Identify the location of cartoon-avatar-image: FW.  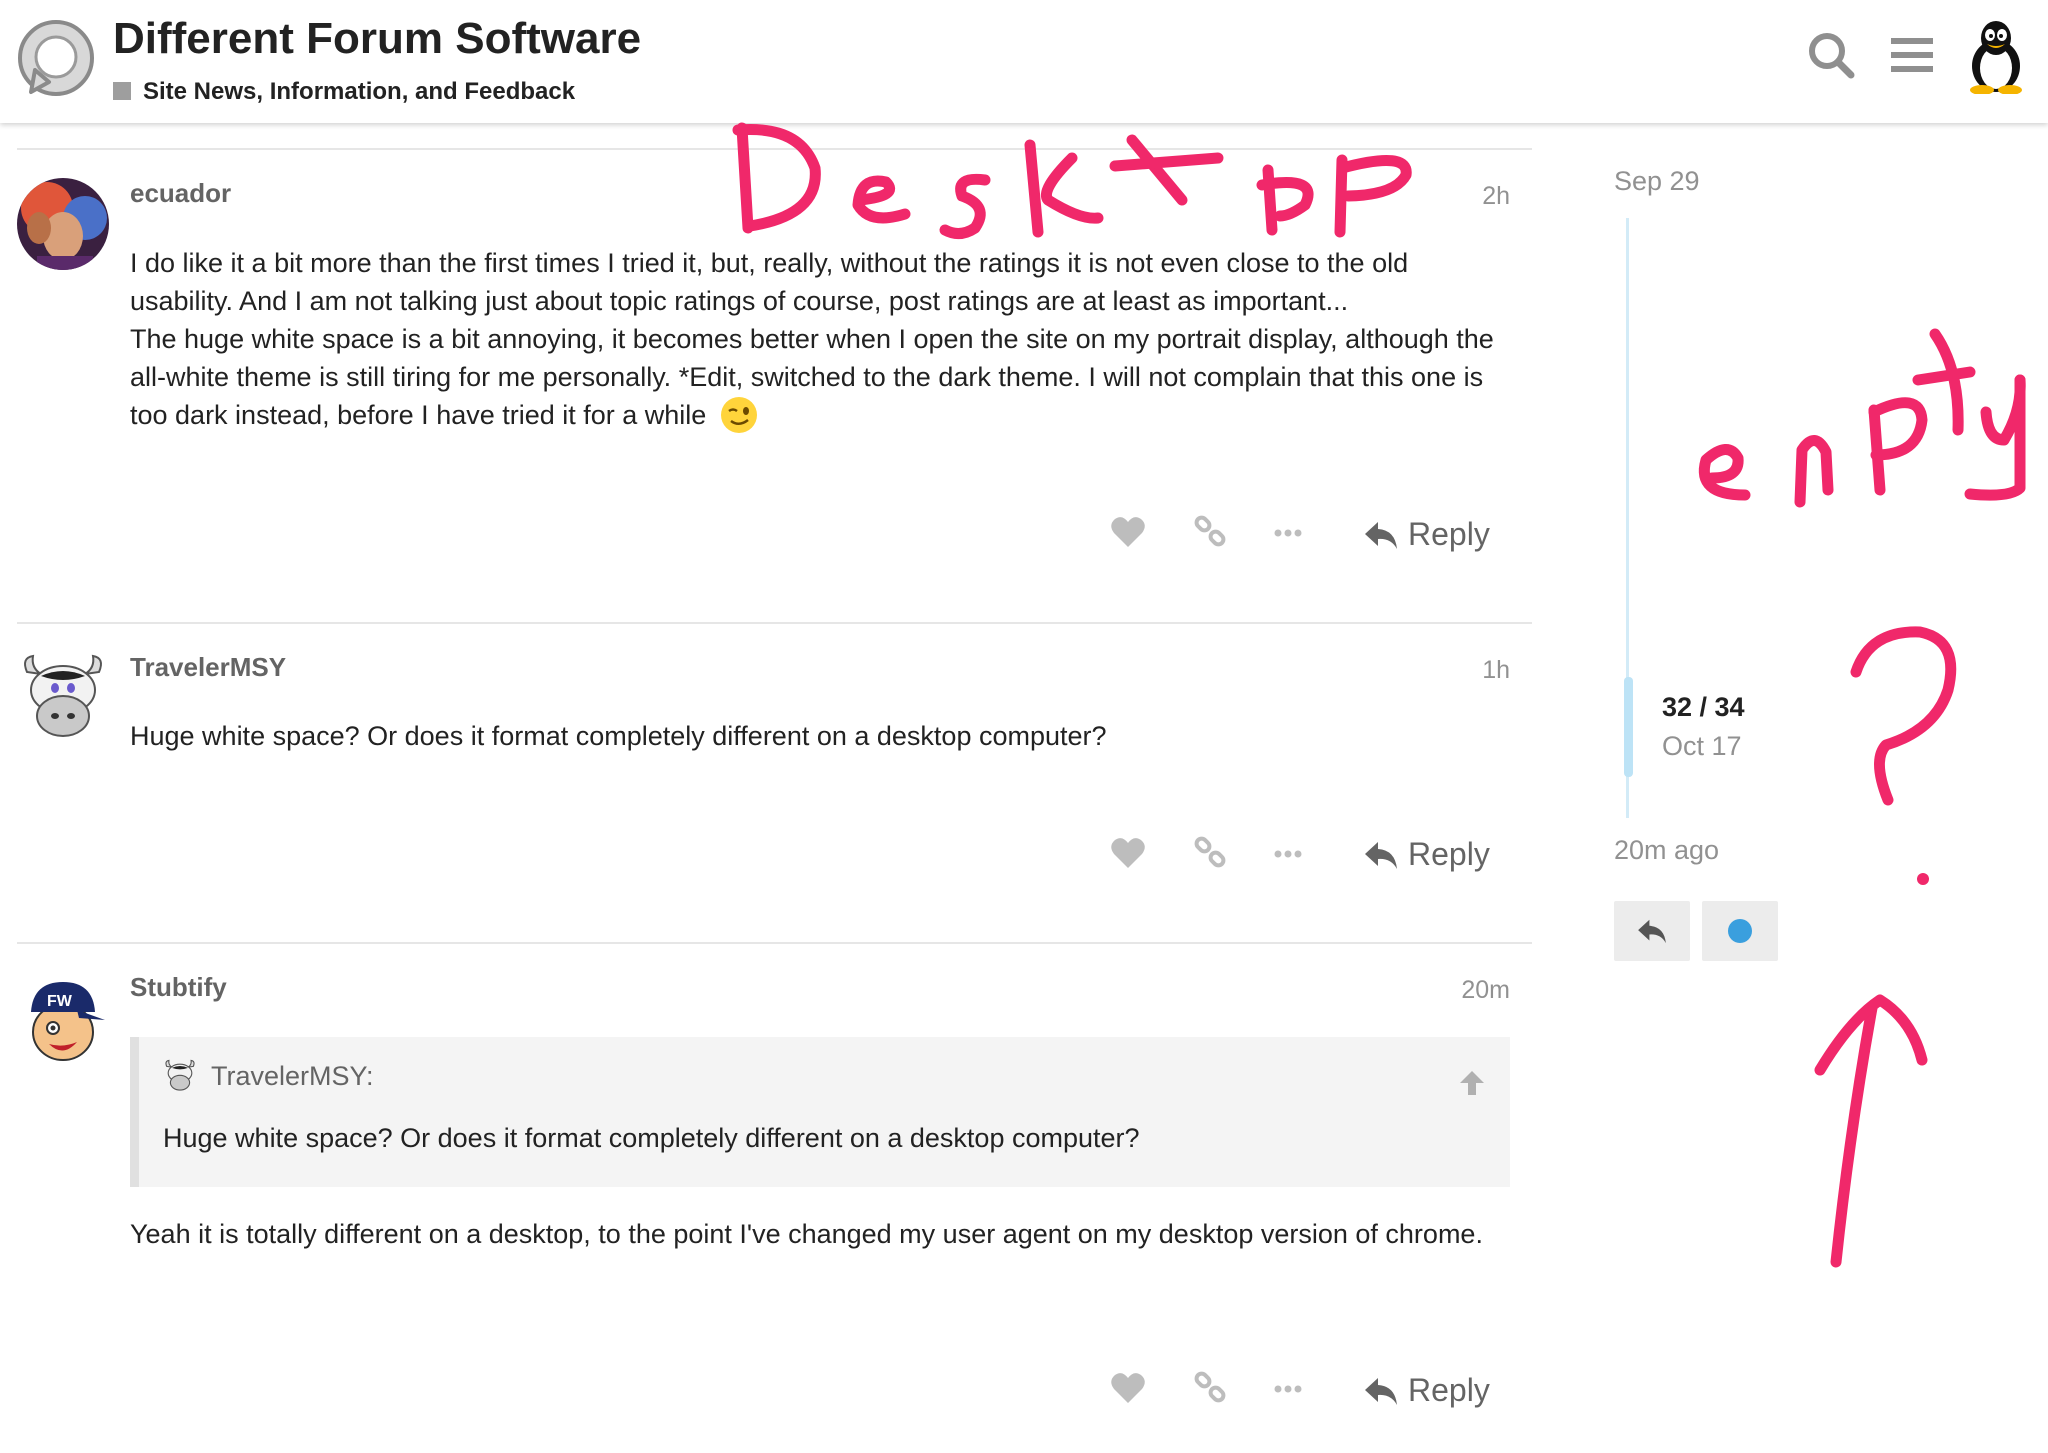
(68, 1021).